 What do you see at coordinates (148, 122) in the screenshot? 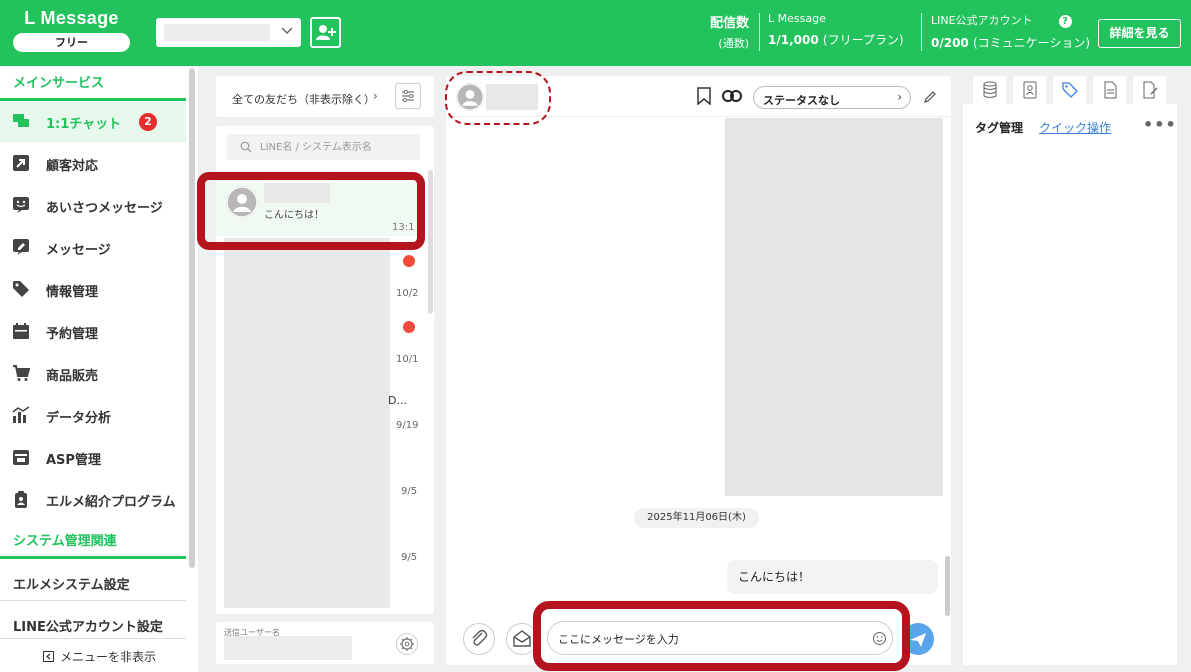
I see `unread-badge: 2` at bounding box center [148, 122].